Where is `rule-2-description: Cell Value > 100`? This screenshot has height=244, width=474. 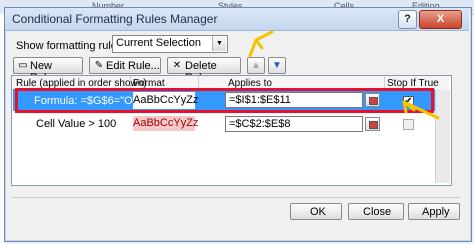 rule-2-description: Cell Value > 100 is located at coordinates (76, 124).